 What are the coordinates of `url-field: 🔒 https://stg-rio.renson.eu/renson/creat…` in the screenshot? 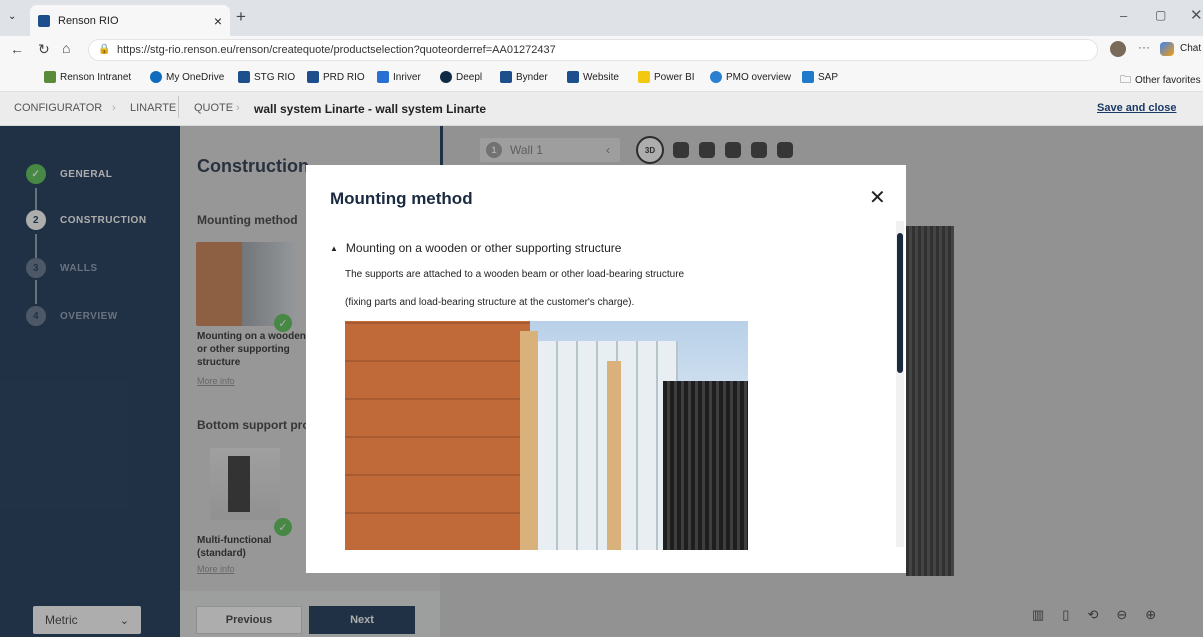 It's located at (593, 50).